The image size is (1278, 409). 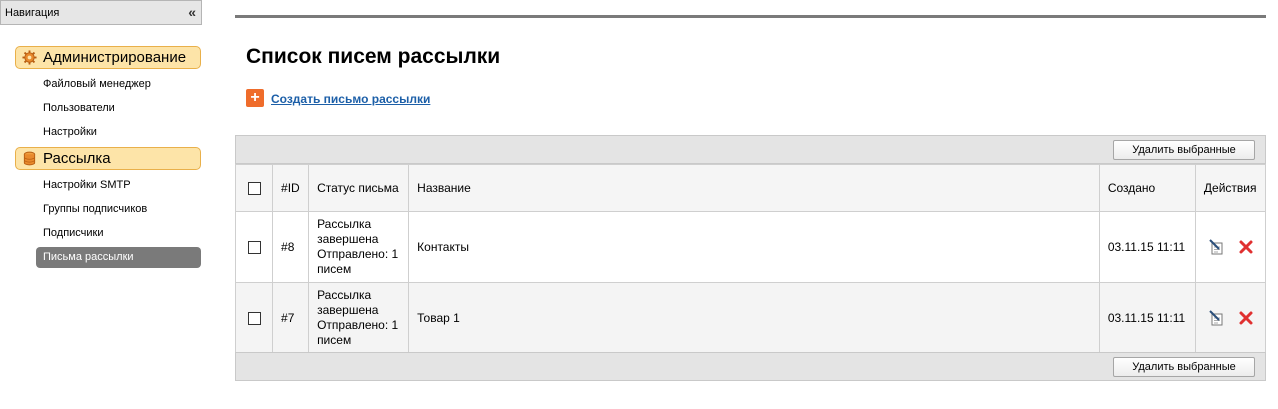 I want to click on column-header-id: #ID, so click(x=291, y=188).